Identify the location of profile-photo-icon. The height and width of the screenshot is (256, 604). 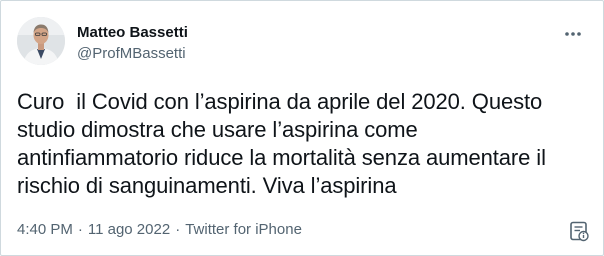
(41, 41).